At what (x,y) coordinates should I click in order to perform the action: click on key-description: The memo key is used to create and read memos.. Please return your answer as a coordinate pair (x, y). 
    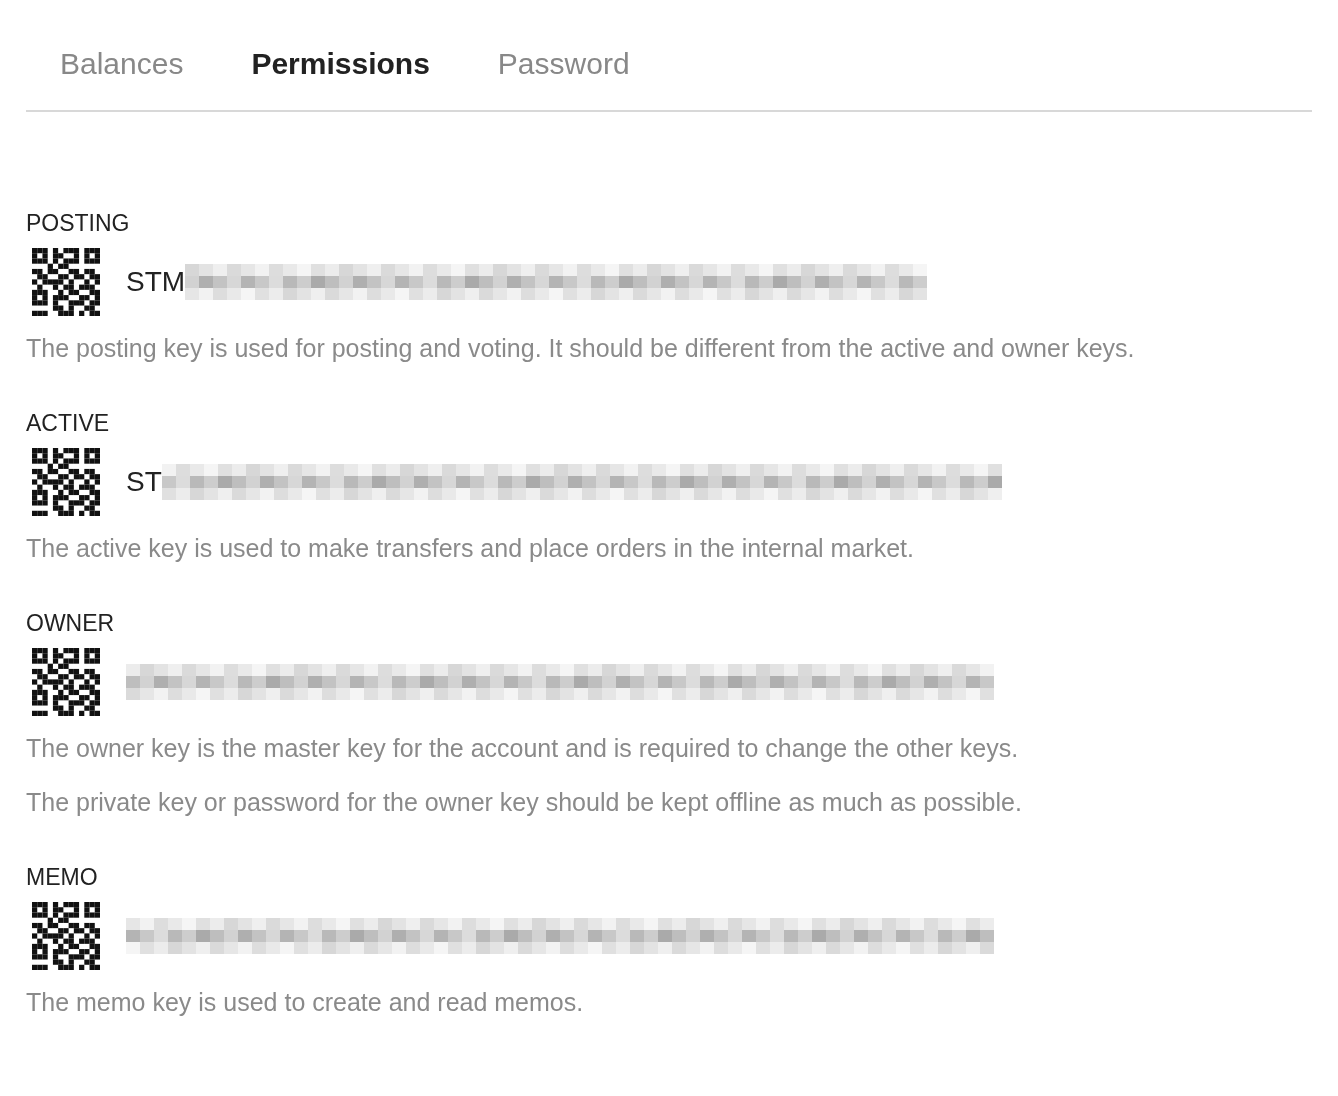
    Looking at the image, I should click on (305, 1002).